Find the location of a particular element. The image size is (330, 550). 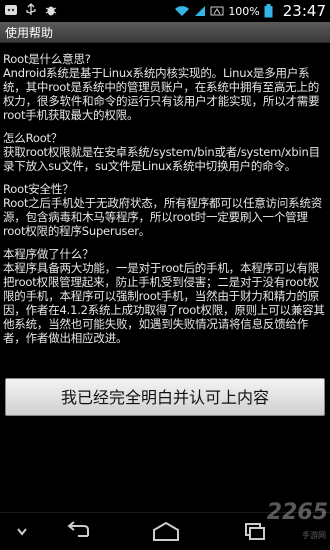

page-title: 使用帮助 is located at coordinates (29, 33).